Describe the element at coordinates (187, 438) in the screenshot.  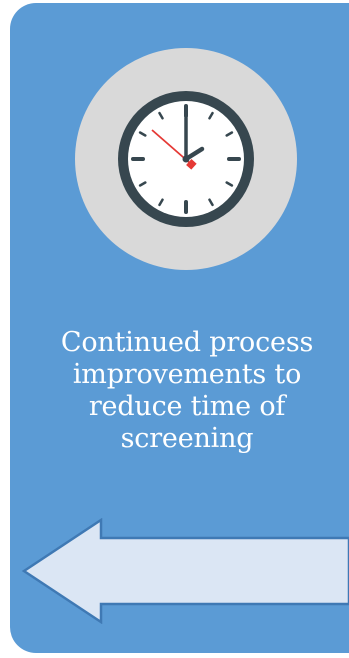
I see `caption-line: screening` at that location.